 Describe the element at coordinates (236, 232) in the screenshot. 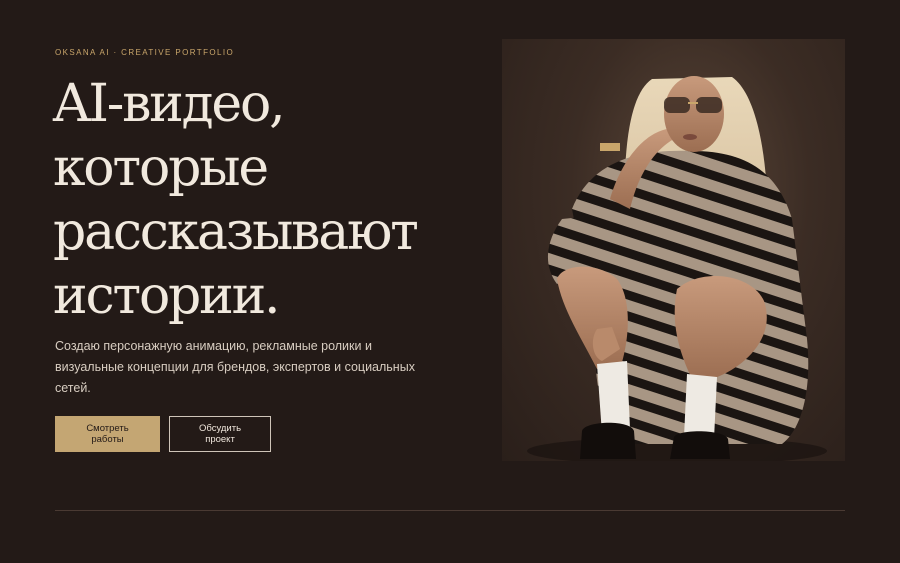

I see `headline-line: рассказывают` at that location.